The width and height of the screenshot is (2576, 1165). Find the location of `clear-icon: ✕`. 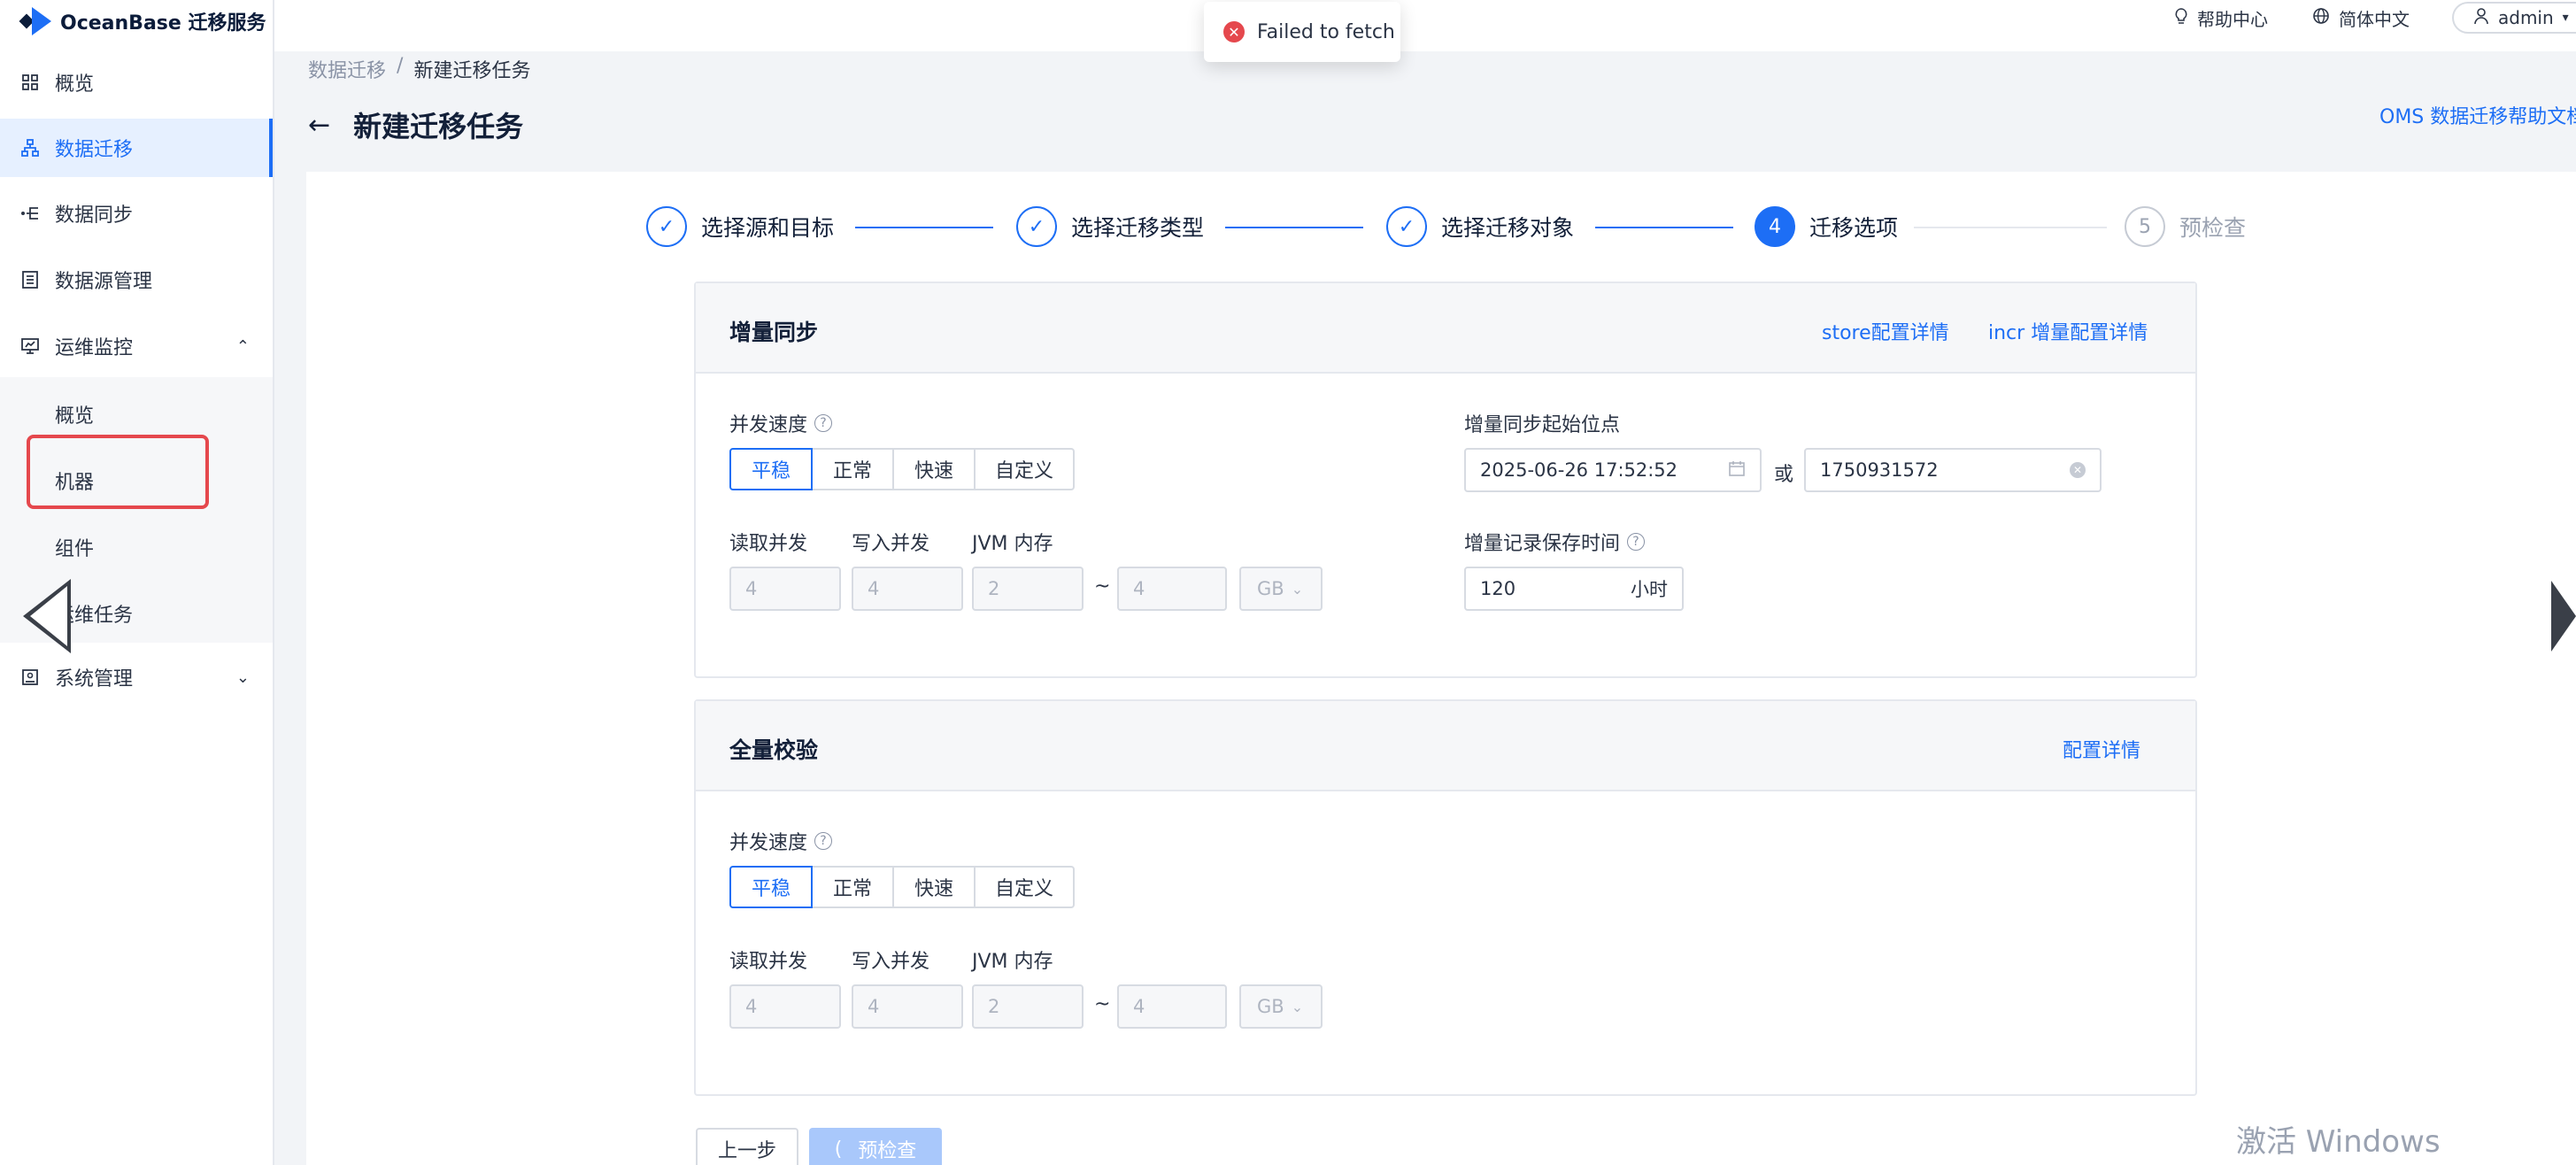

clear-icon: ✕ is located at coordinates (2078, 470).